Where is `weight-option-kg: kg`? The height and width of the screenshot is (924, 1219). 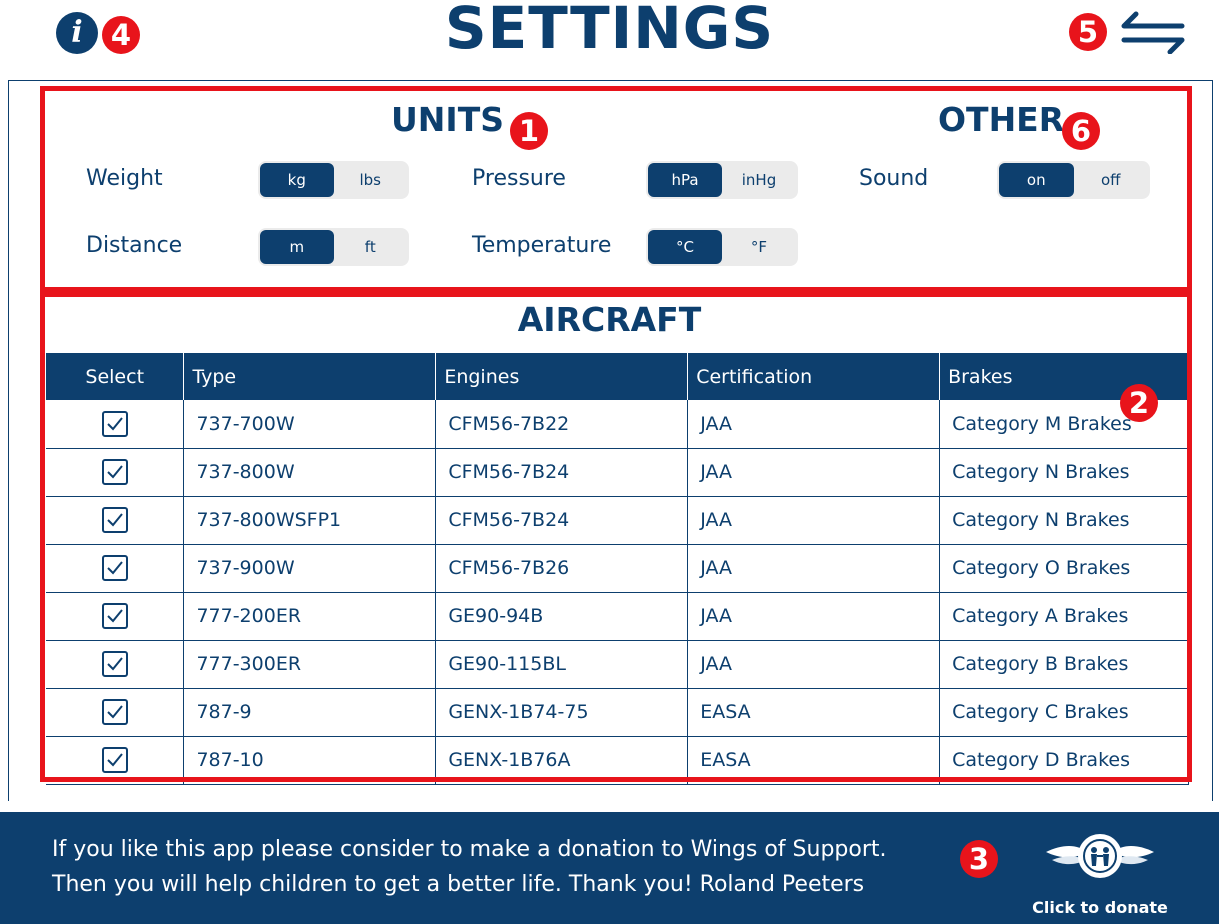
weight-option-kg: kg is located at coordinates (297, 180).